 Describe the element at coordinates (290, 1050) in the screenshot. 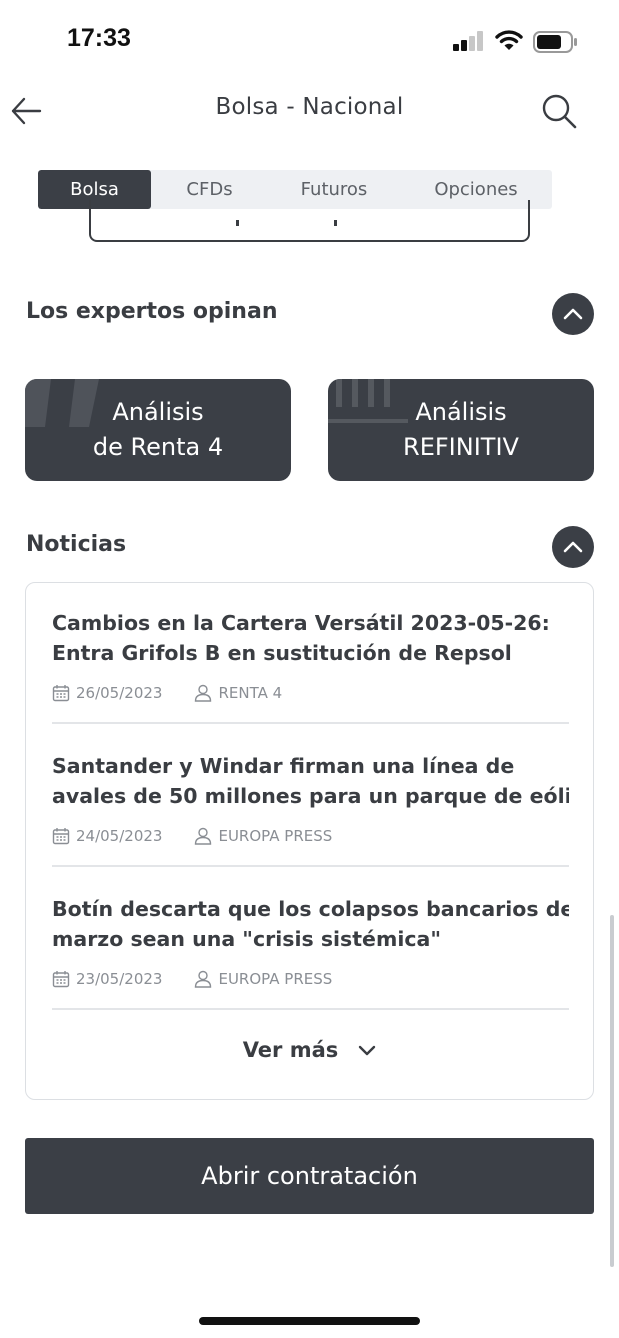

I see `see-more-label: Ver más` at that location.